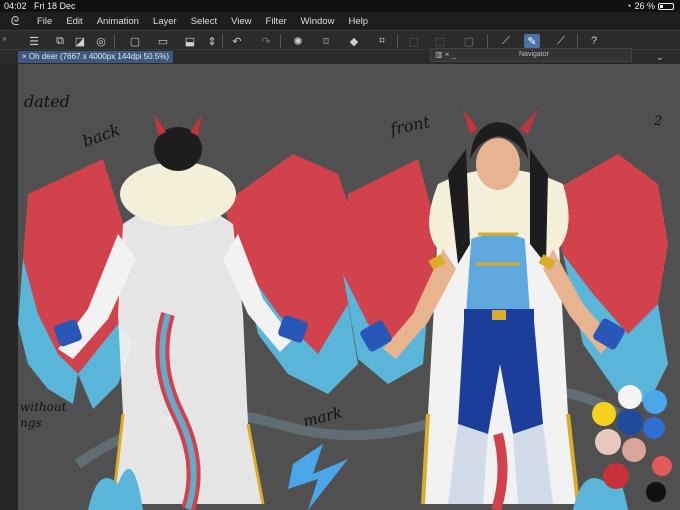 The image size is (680, 510). What do you see at coordinates (241, 21) in the screenshot?
I see `menu-view: View` at bounding box center [241, 21].